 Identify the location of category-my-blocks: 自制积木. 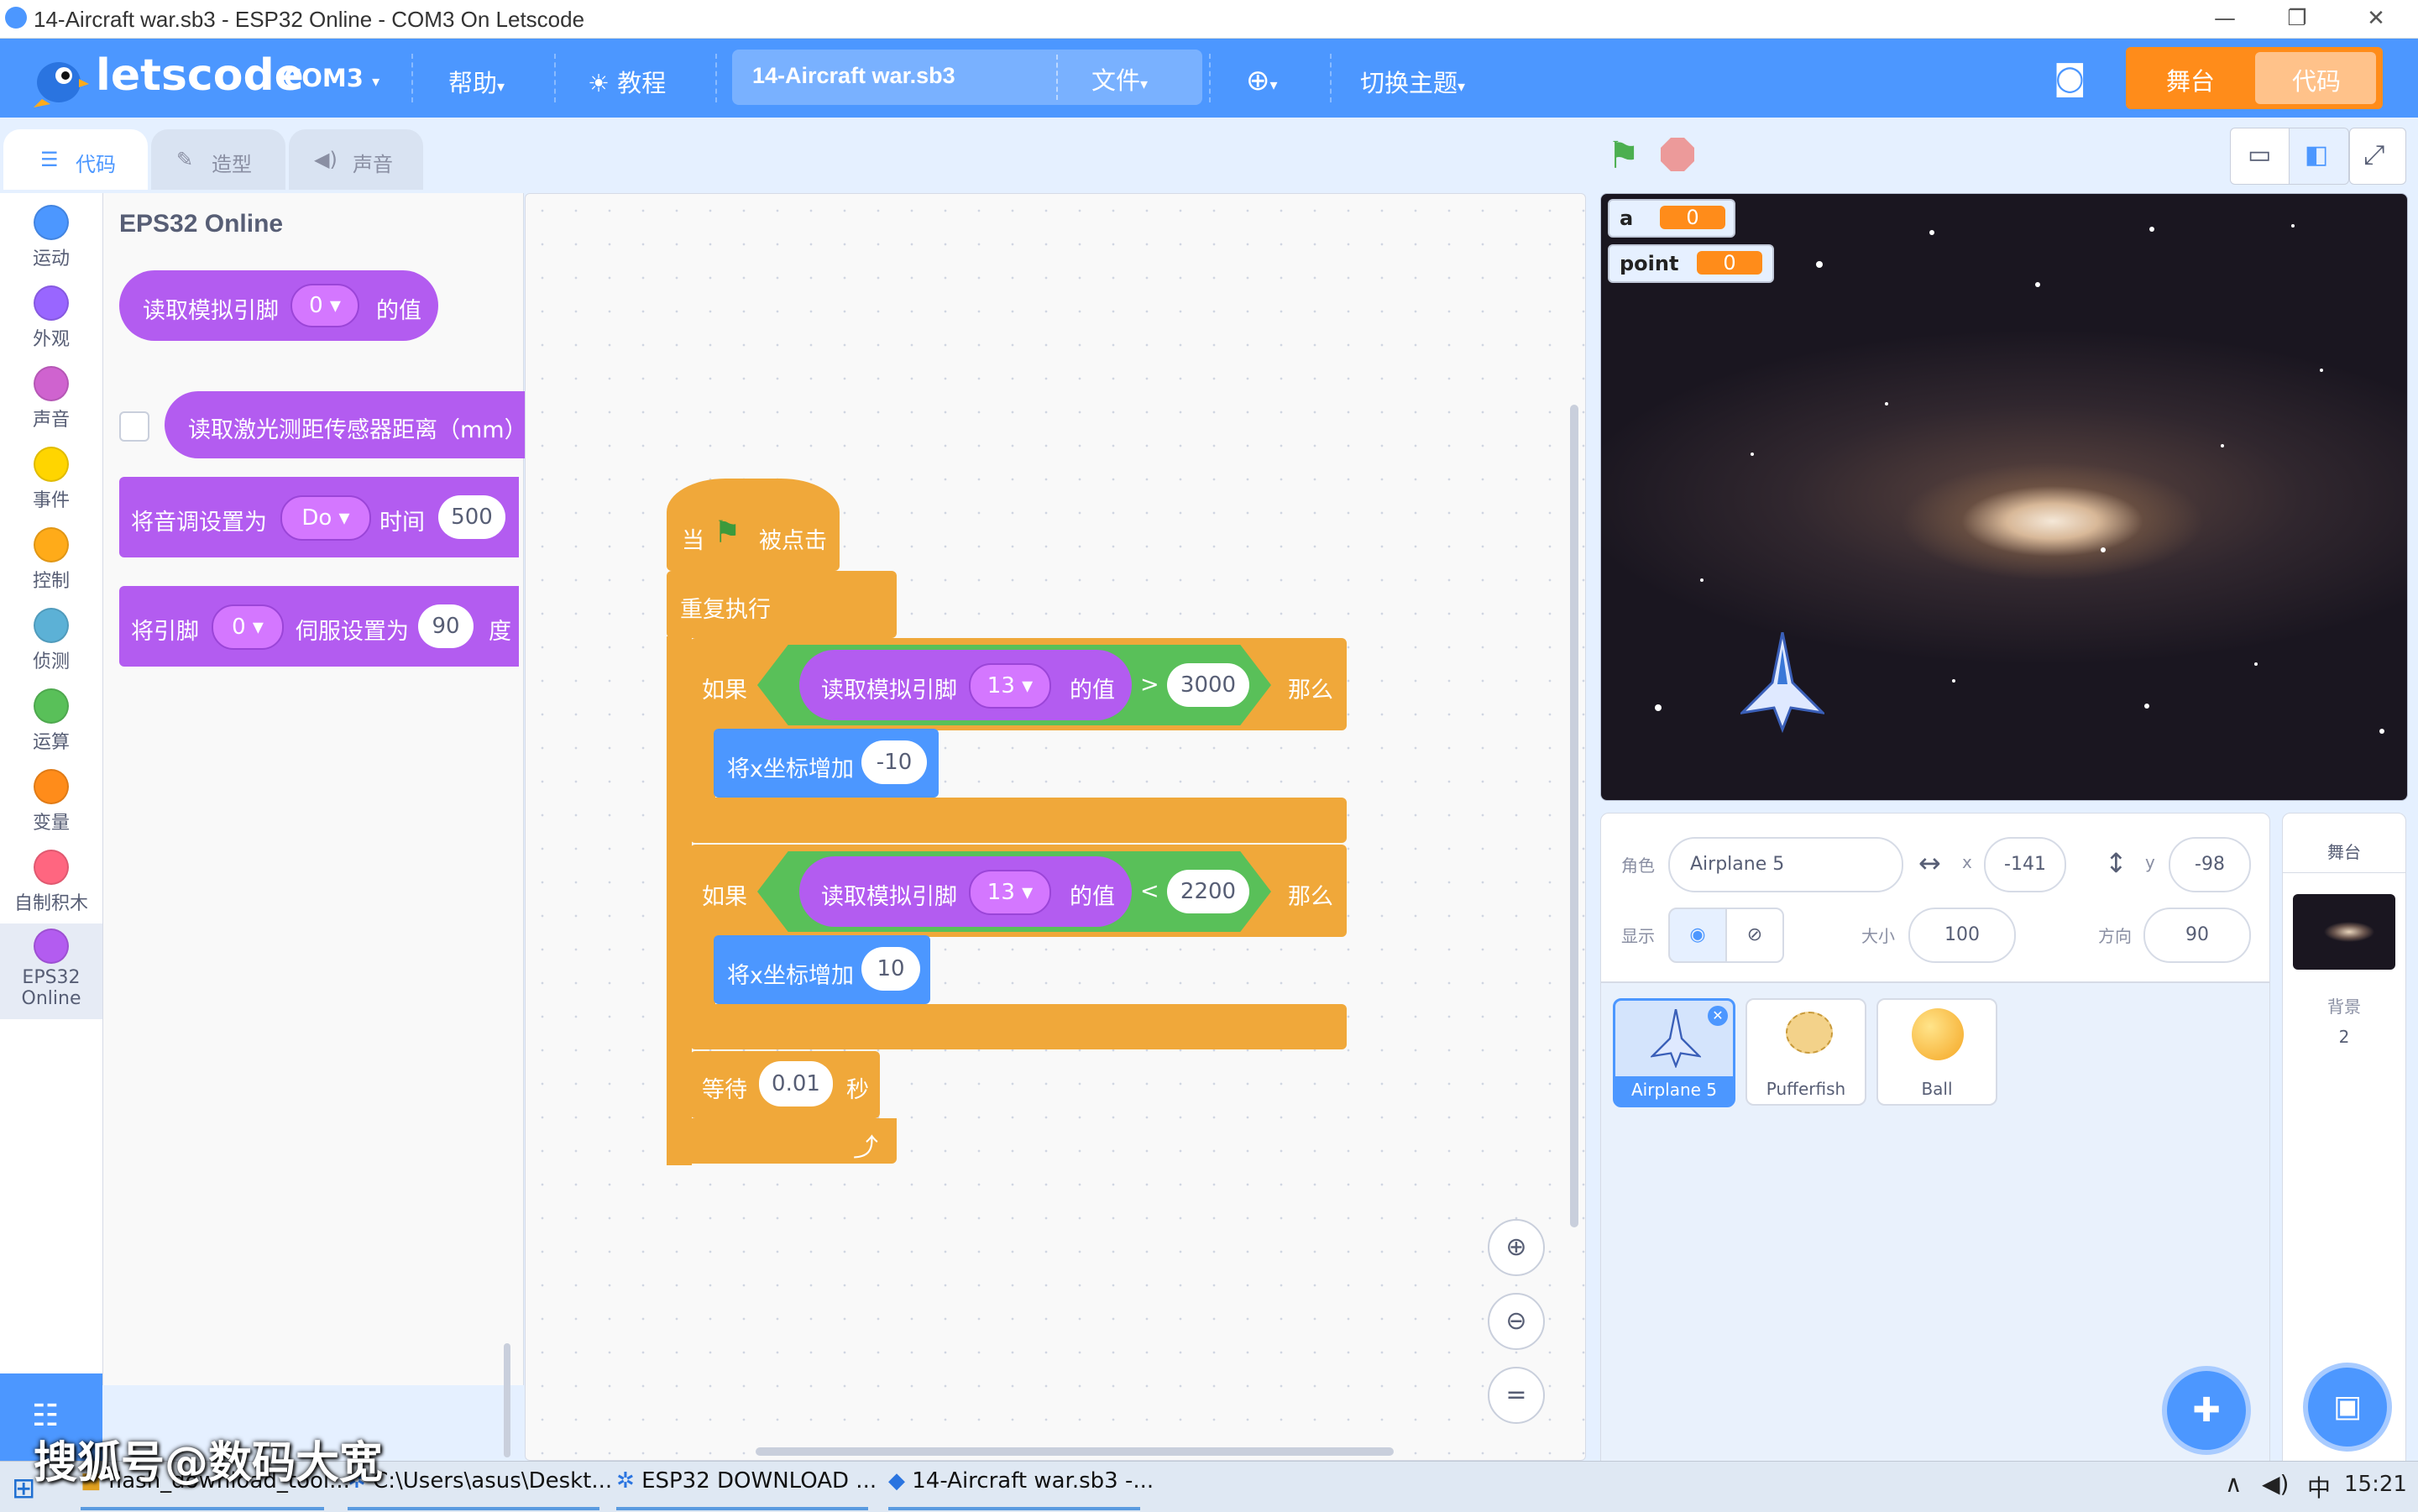
(51, 882).